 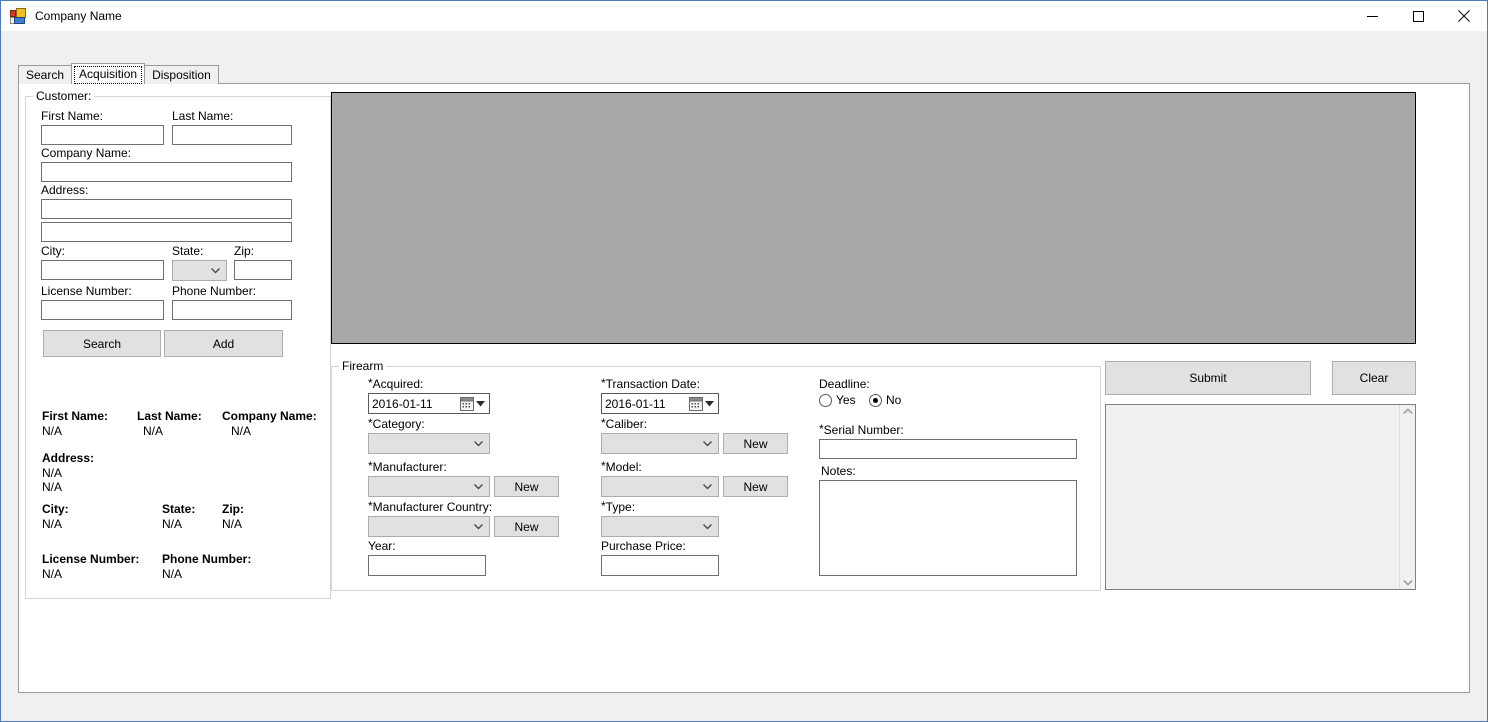 What do you see at coordinates (660, 486) in the screenshot?
I see `model-combobox` at bounding box center [660, 486].